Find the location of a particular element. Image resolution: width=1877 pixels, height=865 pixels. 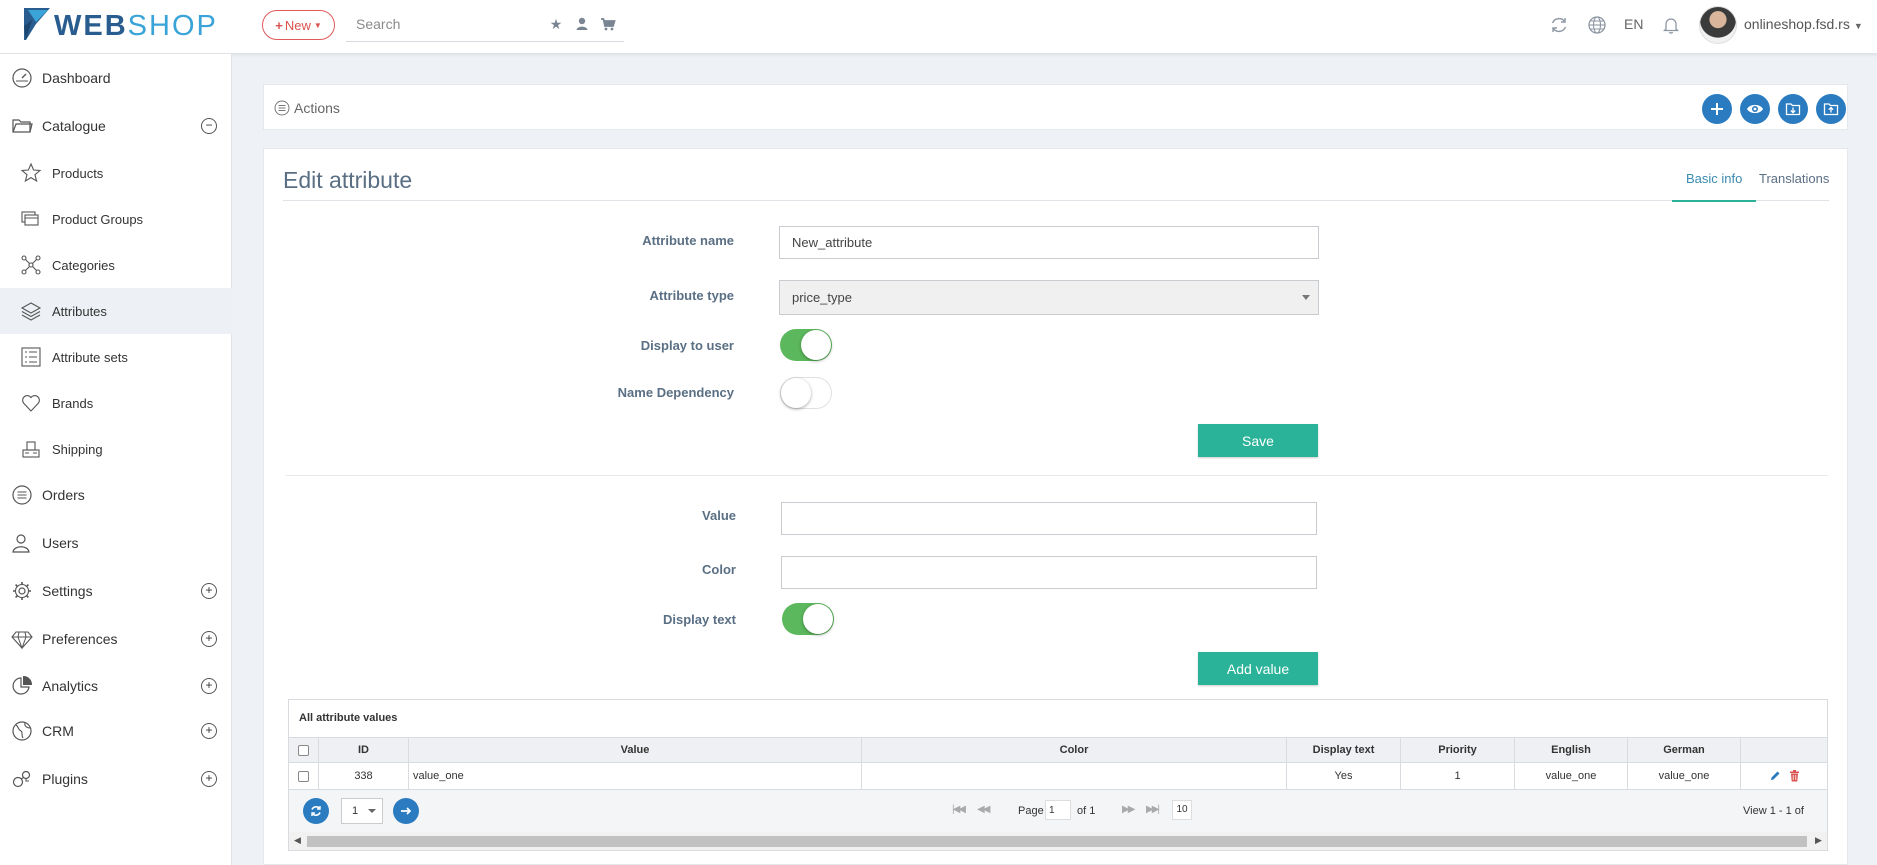

edit-pencil-icon is located at coordinates (1775, 776).